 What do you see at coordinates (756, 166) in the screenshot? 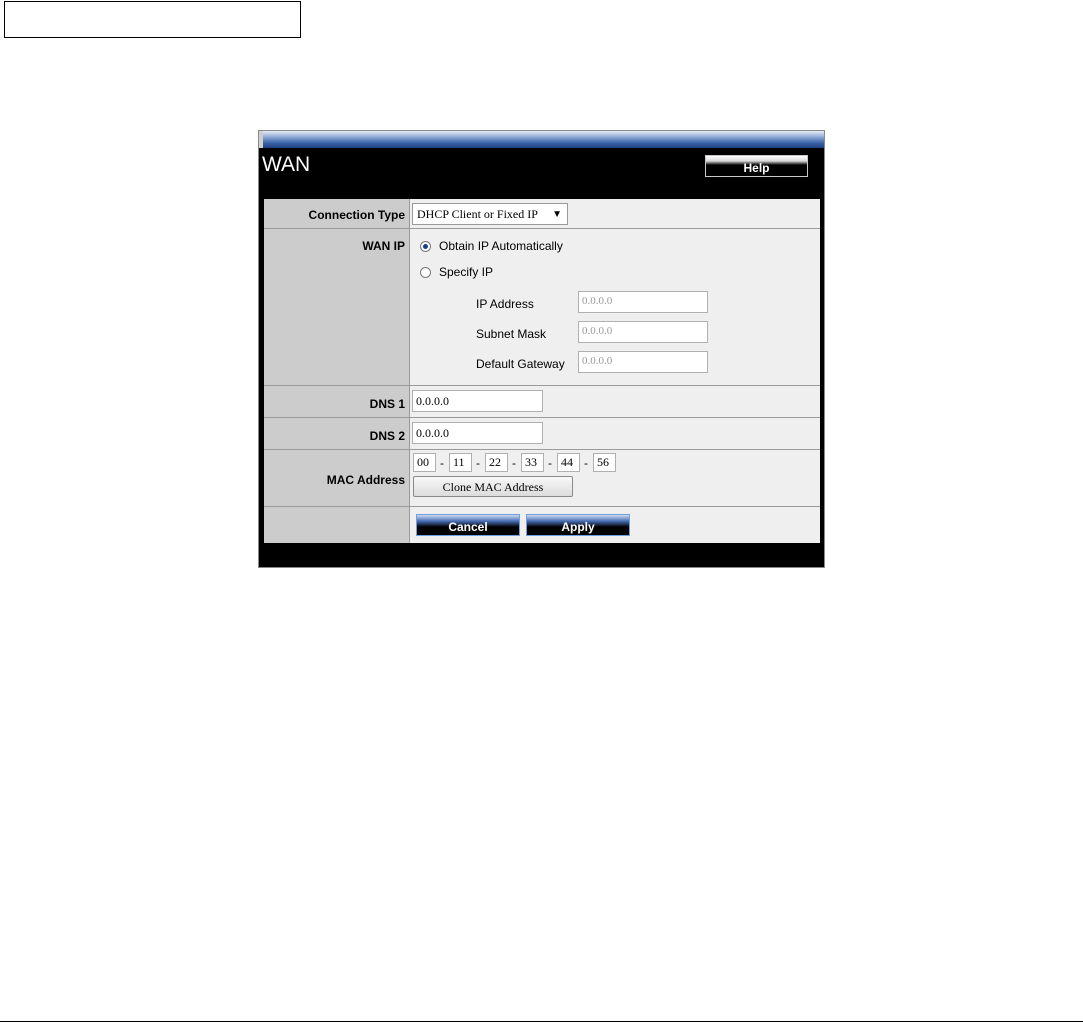
I see `help-button: Help` at bounding box center [756, 166].